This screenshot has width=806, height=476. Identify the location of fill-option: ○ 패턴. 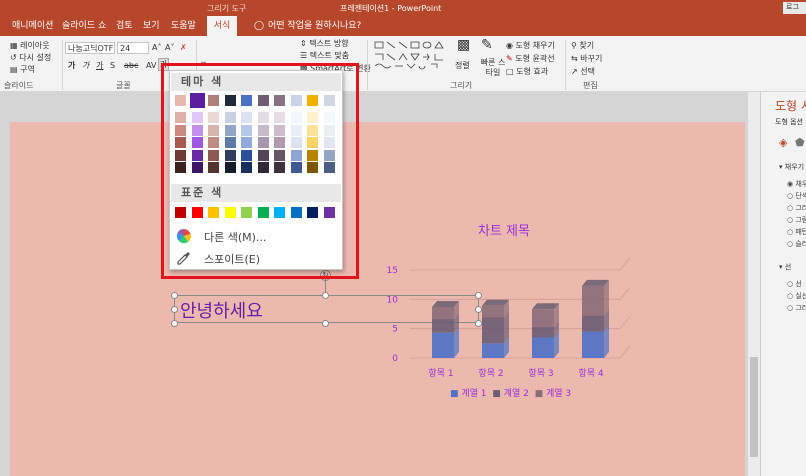
(796, 232).